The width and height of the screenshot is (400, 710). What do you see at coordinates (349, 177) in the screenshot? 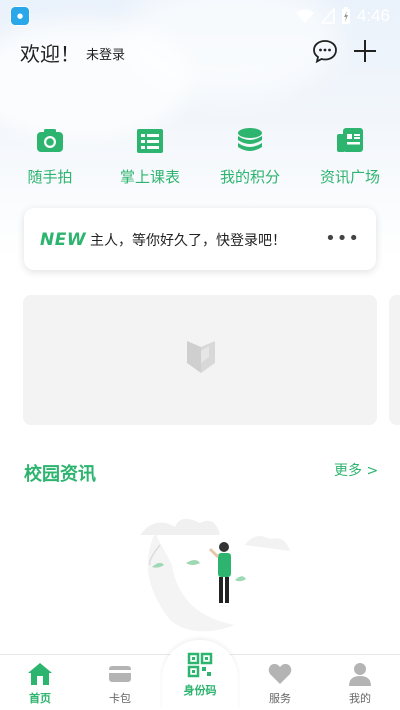
I see `quick-action-label: 资讯广场` at bounding box center [349, 177].